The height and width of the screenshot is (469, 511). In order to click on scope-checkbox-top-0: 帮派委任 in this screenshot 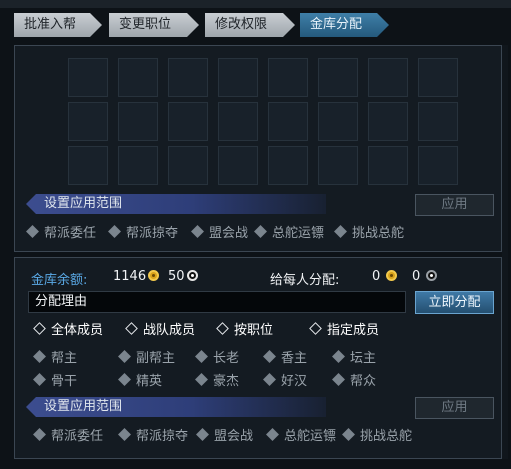, I will do `click(61, 234)`.